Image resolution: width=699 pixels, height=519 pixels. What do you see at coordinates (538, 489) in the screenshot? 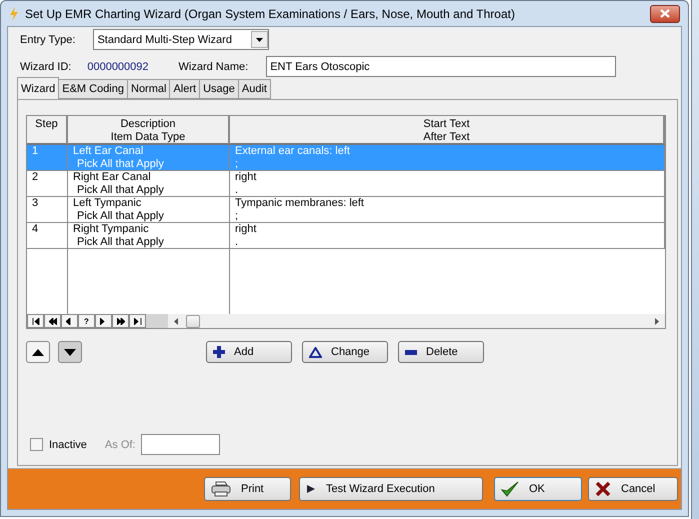
I see `ok-button: OK` at bounding box center [538, 489].